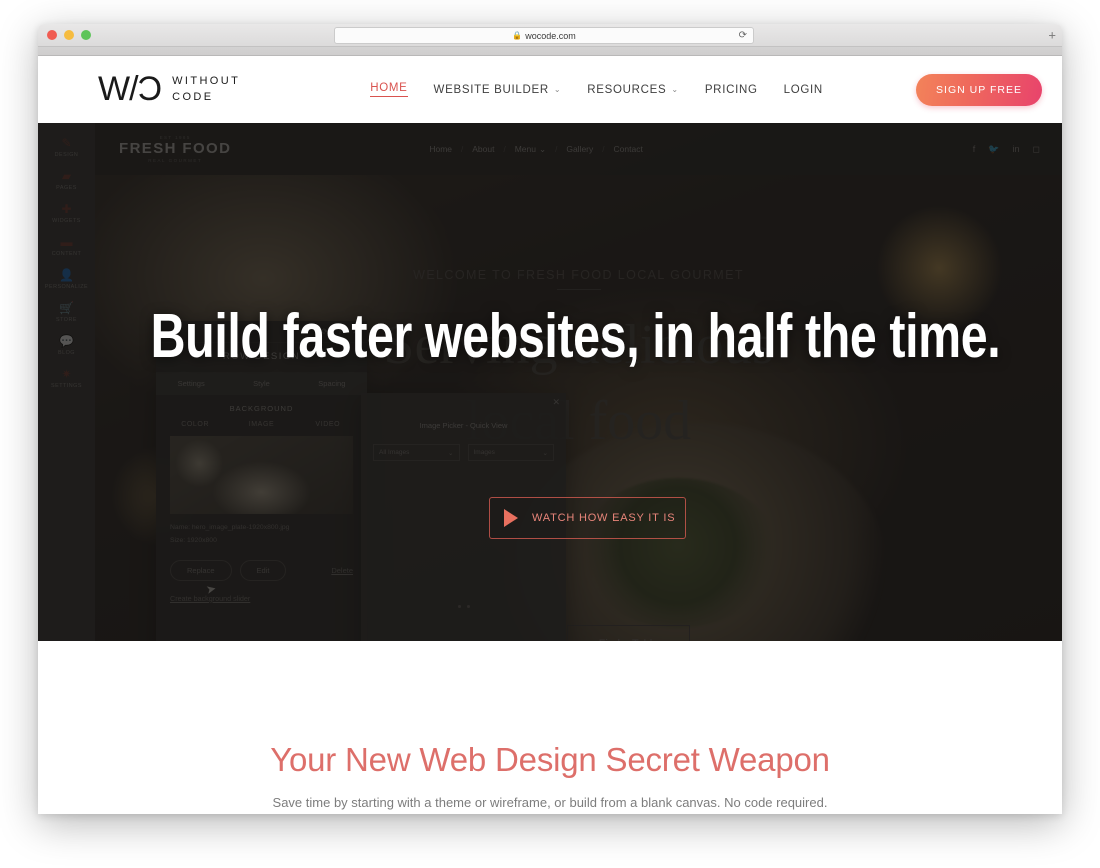 The width and height of the screenshot is (1100, 868). I want to click on address-bar-url: wocode.com, so click(550, 35).